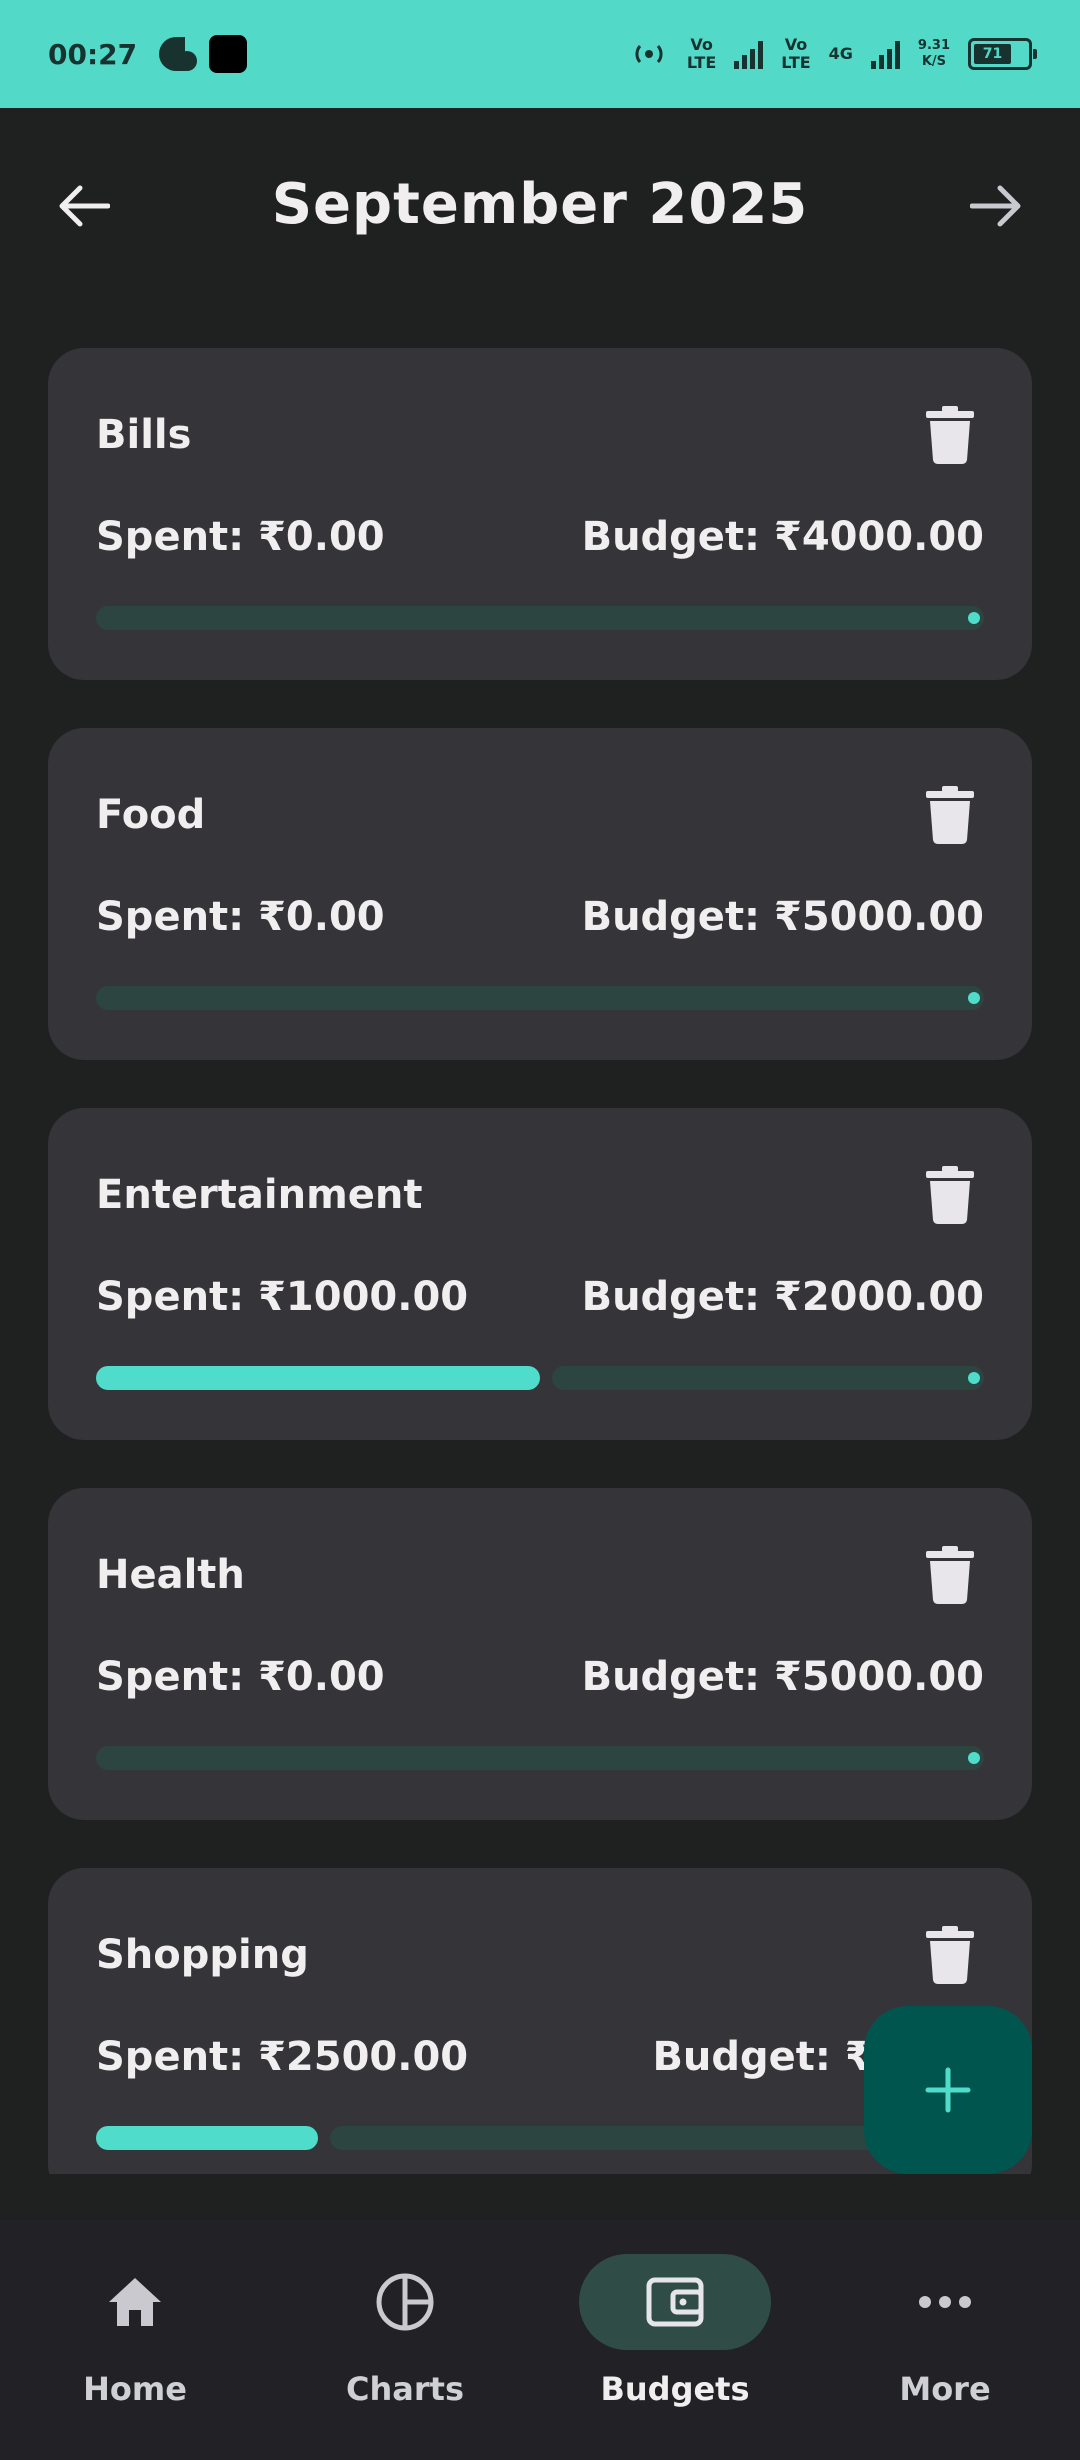  What do you see at coordinates (144, 435) in the screenshot?
I see `budget-category-name: Bills` at bounding box center [144, 435].